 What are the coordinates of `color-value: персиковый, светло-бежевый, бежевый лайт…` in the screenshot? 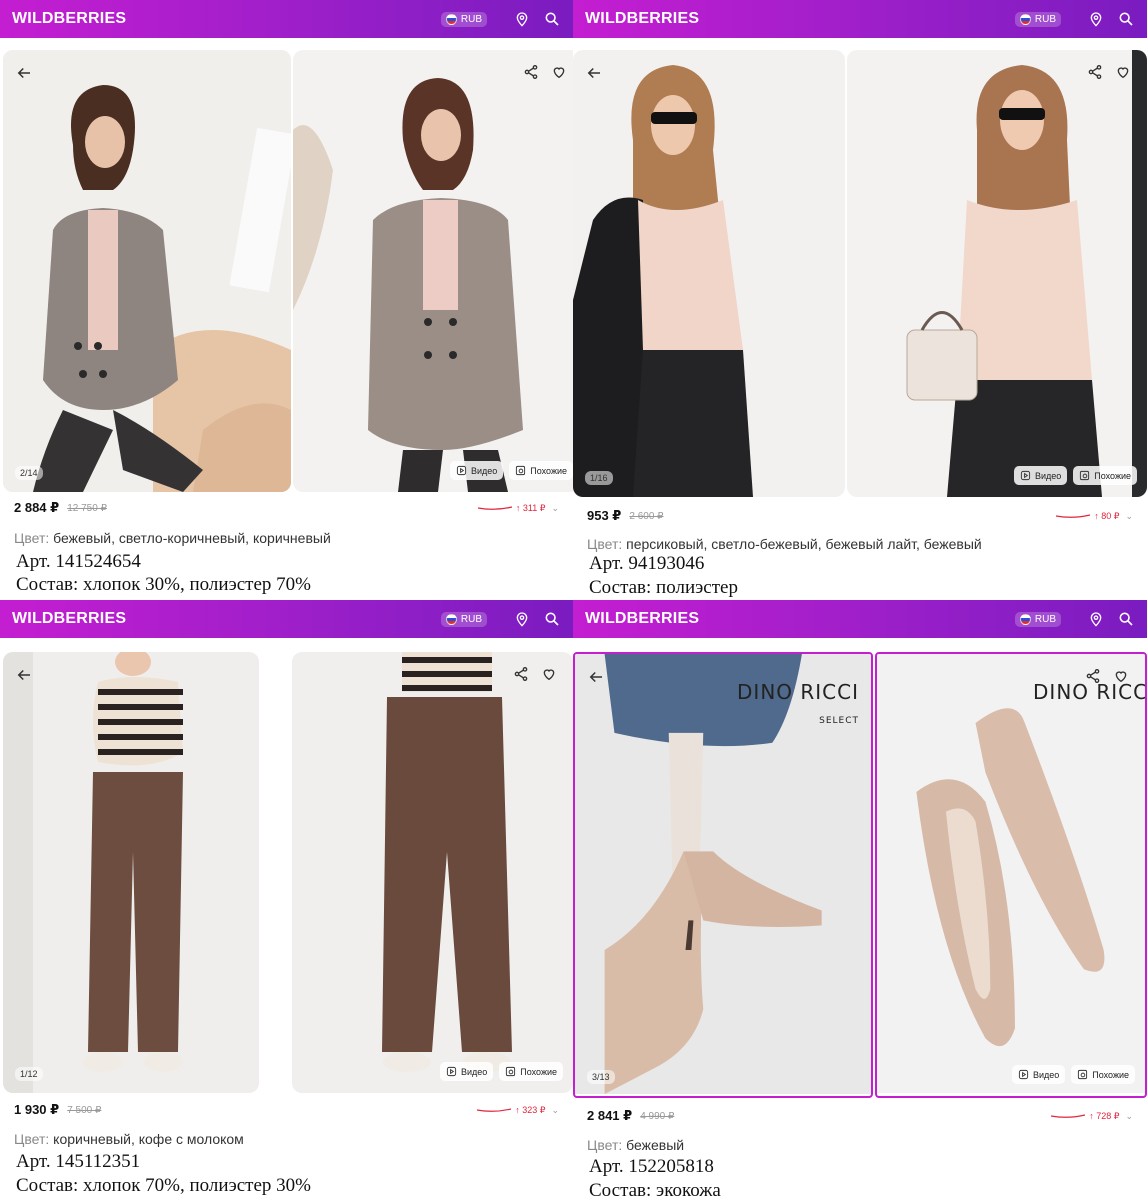 It's located at (804, 544).